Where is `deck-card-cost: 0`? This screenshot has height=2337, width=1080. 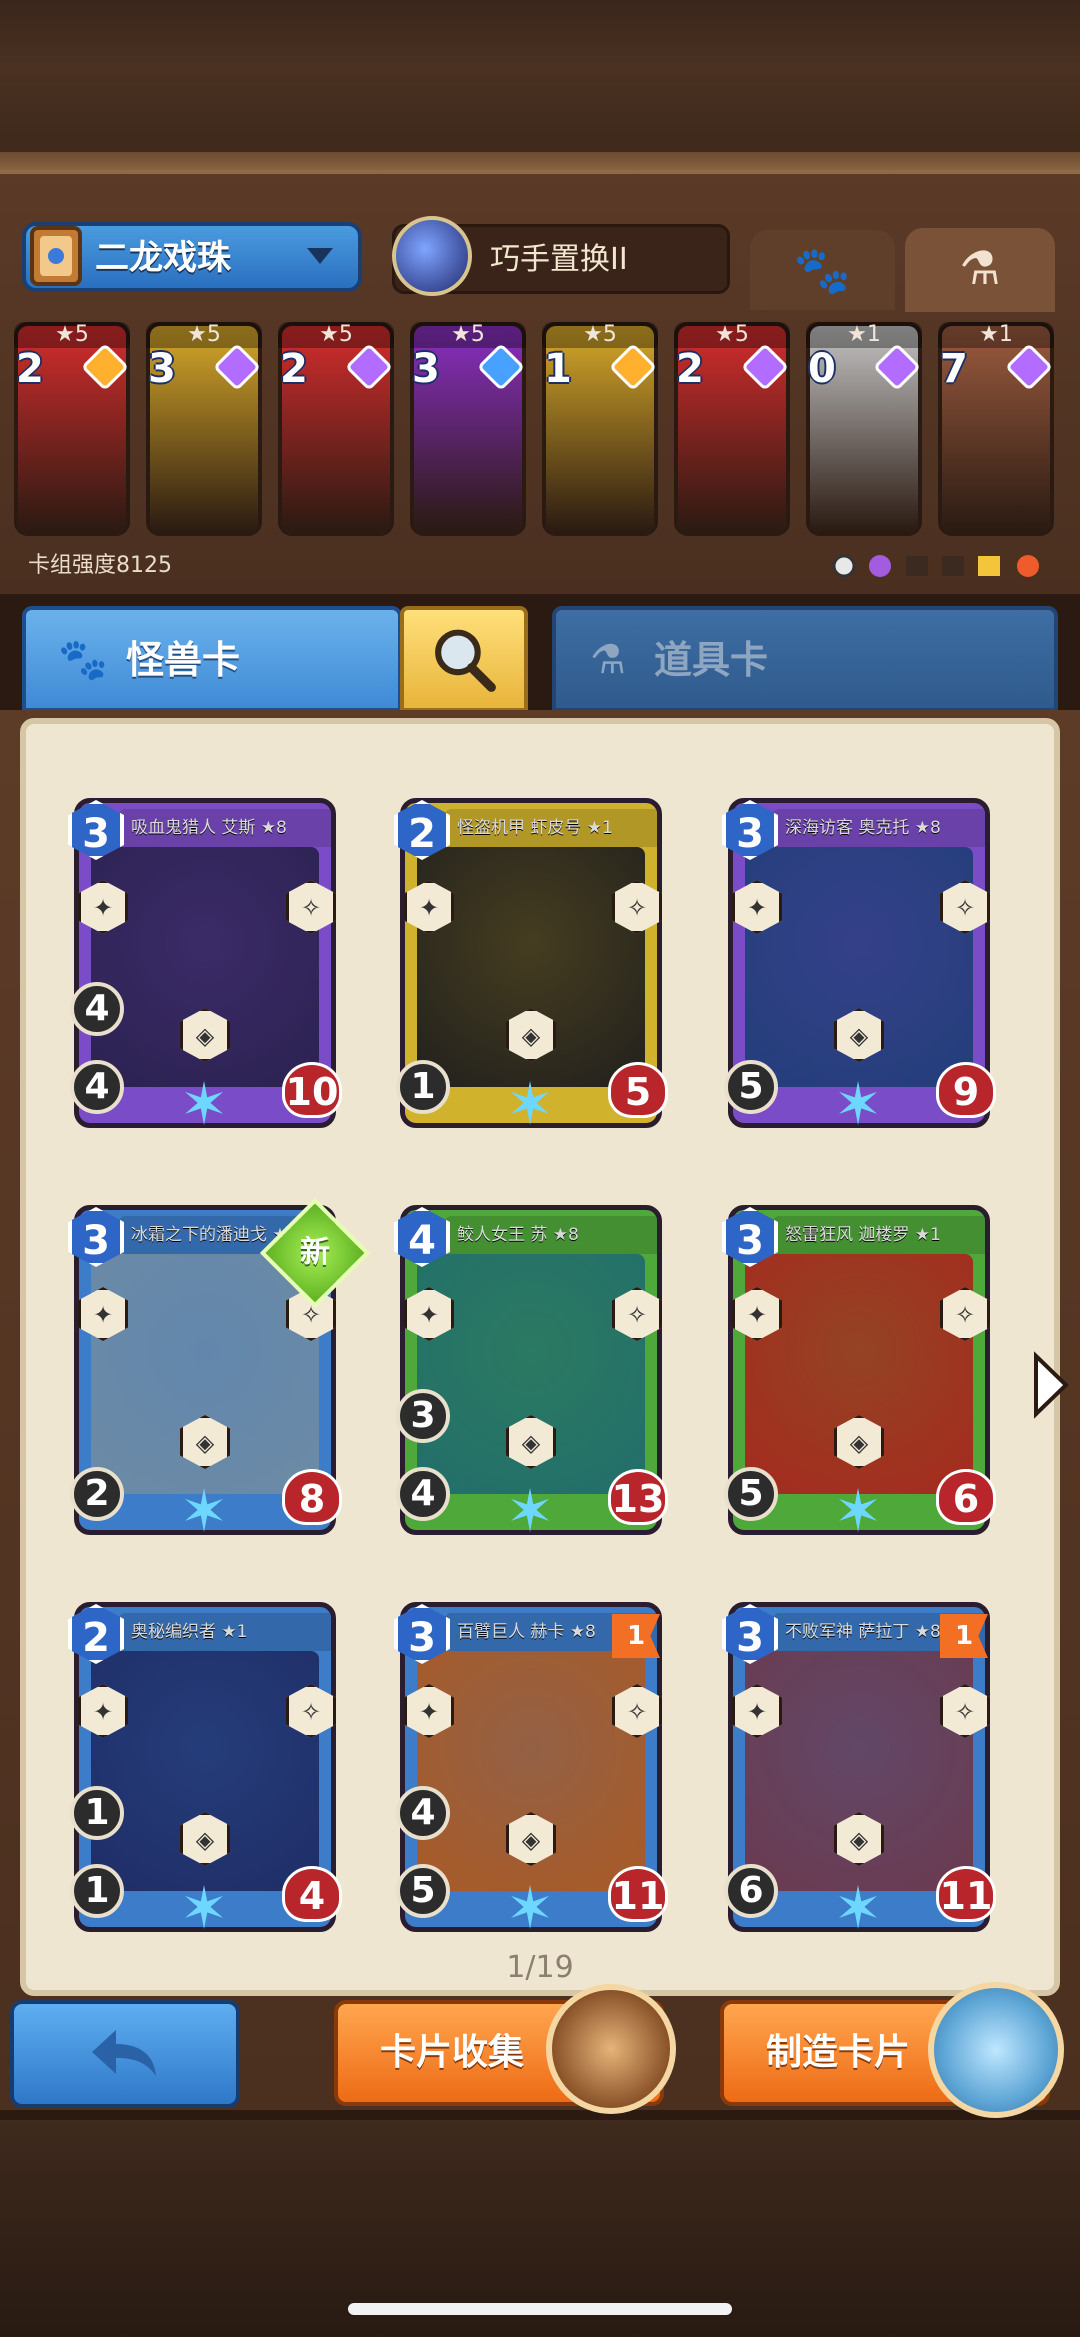 deck-card-cost: 0 is located at coordinates (822, 369).